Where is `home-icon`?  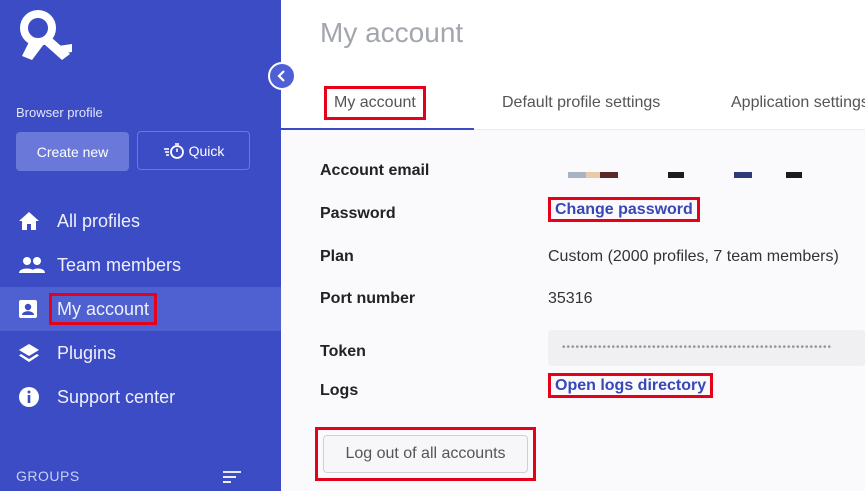
home-icon is located at coordinates (32, 221).